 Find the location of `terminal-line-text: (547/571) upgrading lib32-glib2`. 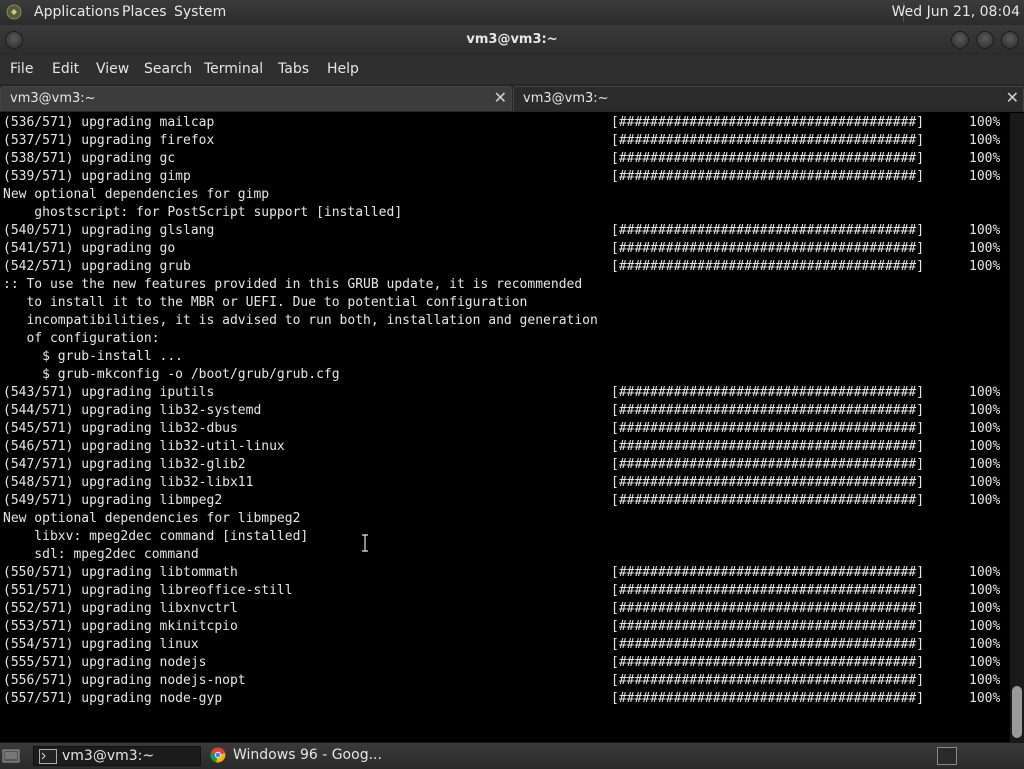

terminal-line-text: (547/571) upgrading lib32-glib2 is located at coordinates (124, 464).